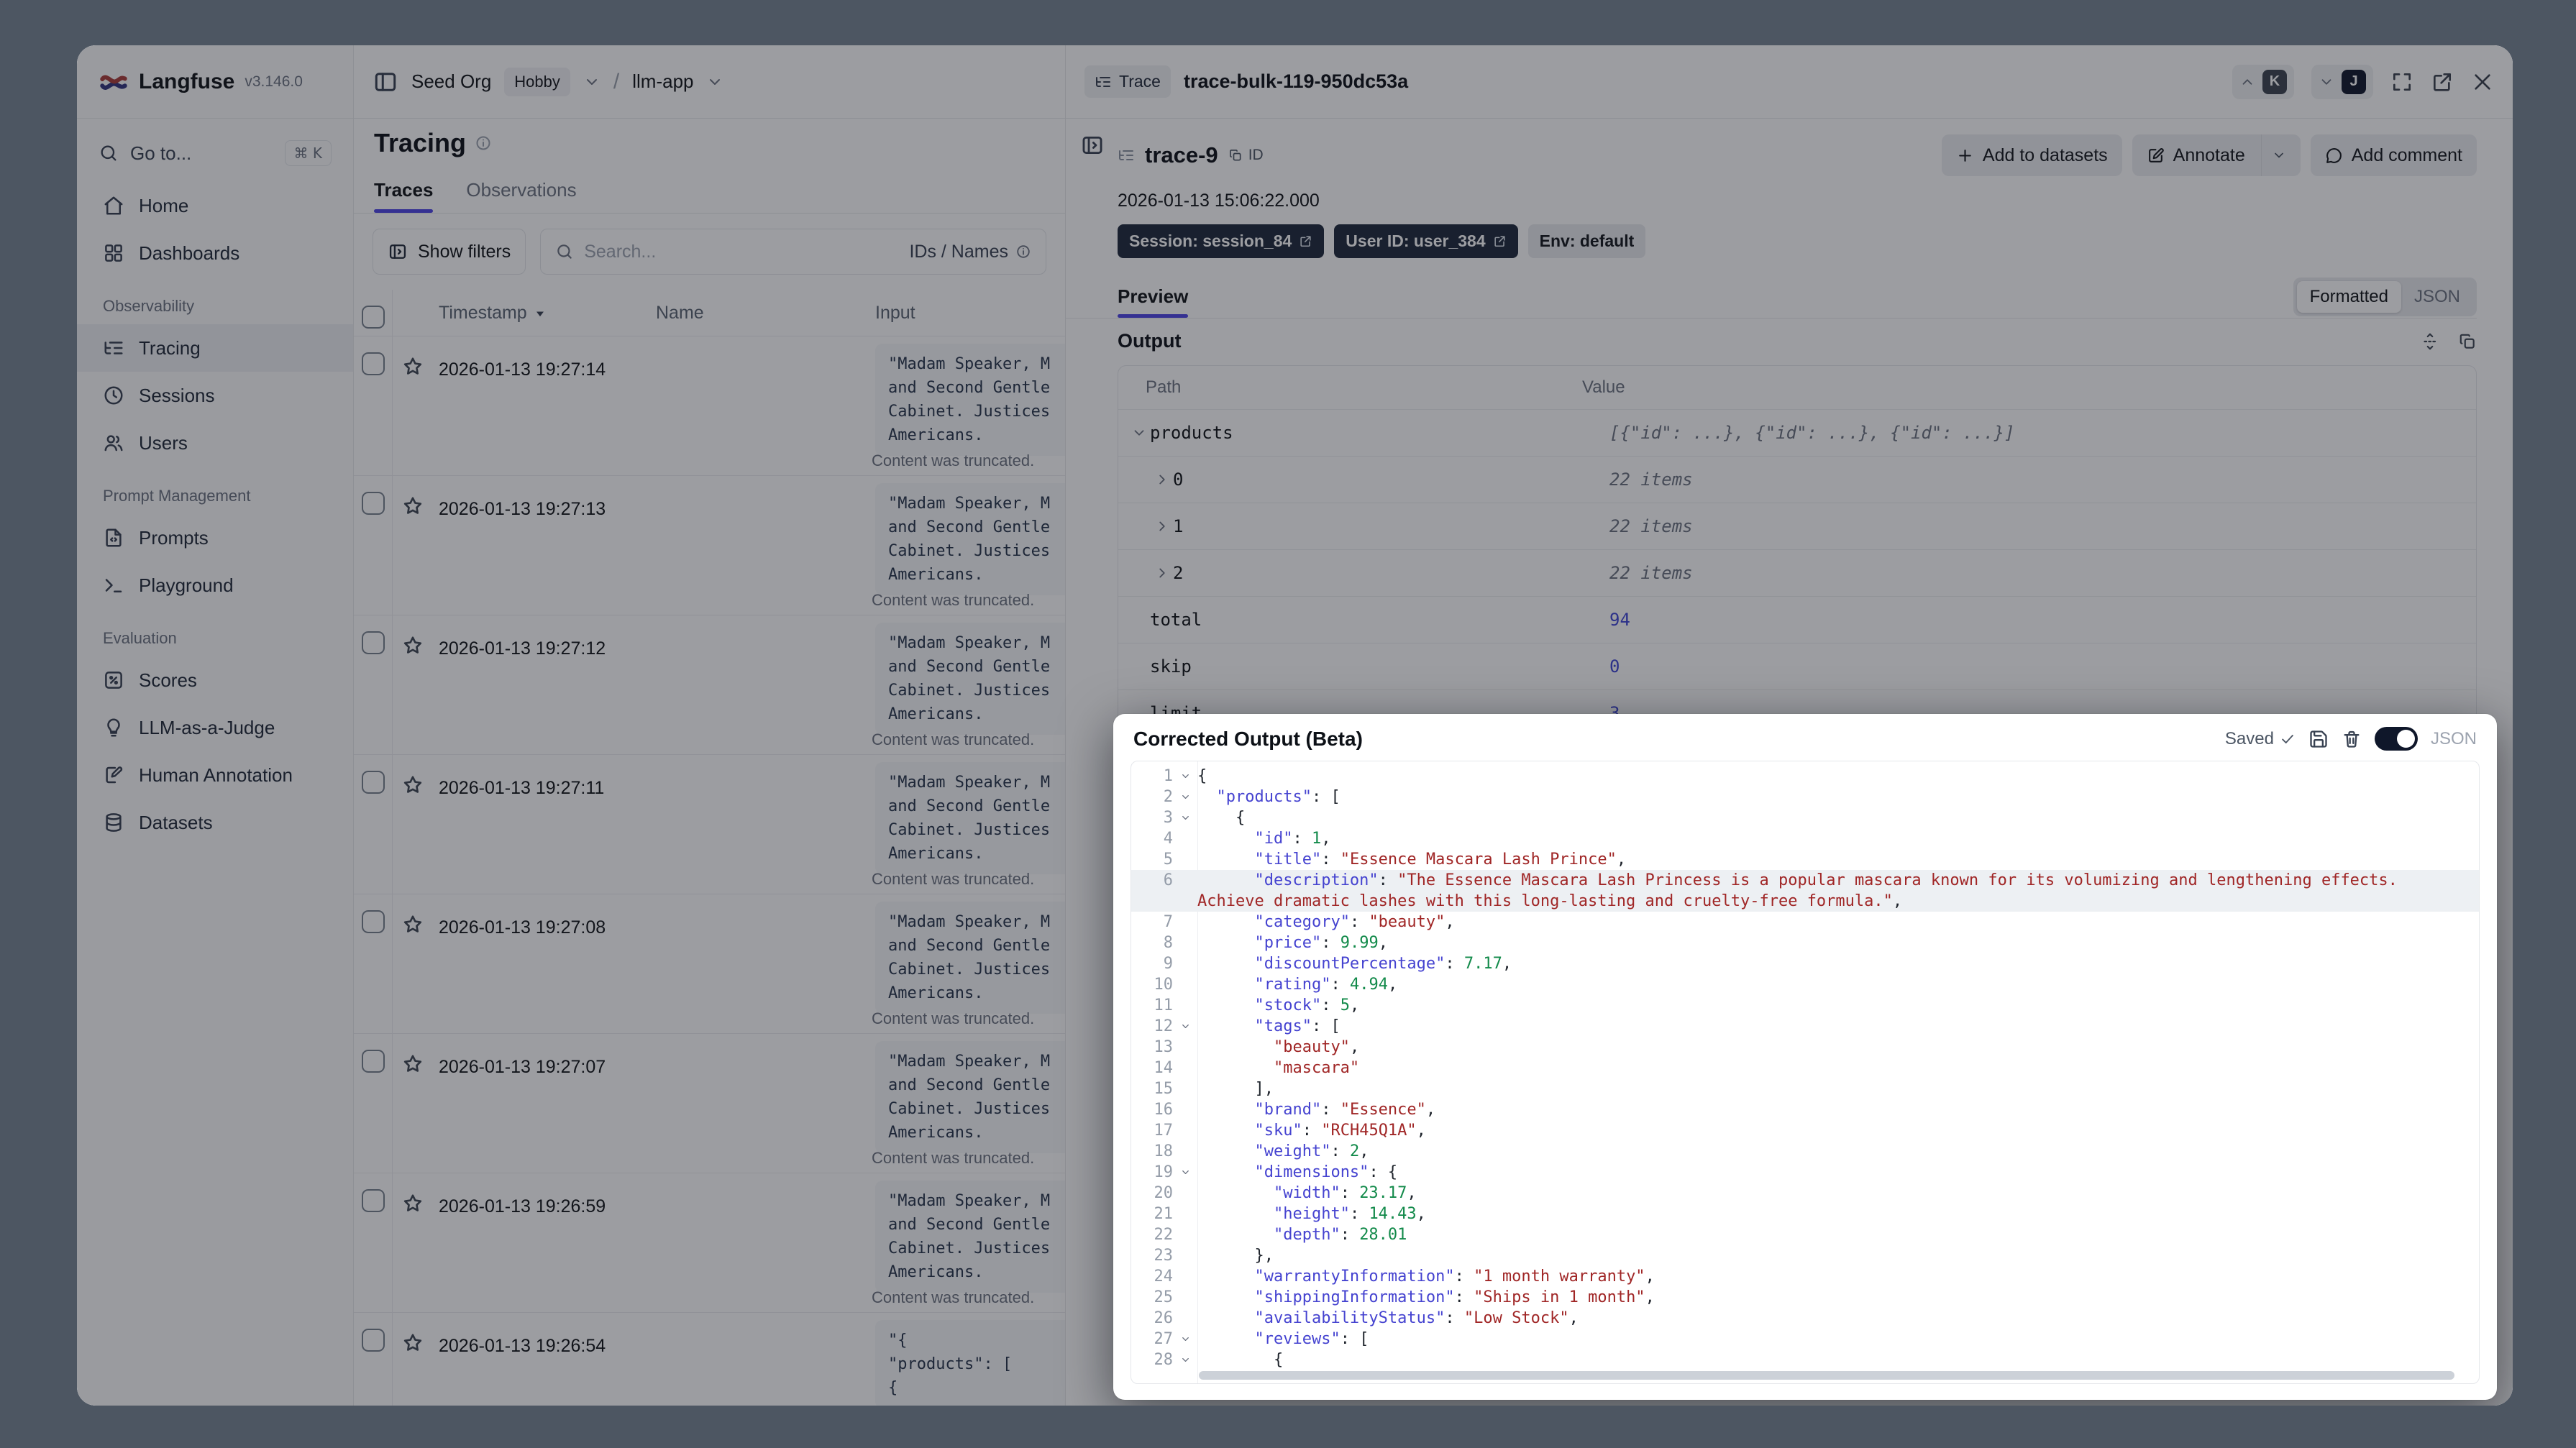  Describe the element at coordinates (373, 317) in the screenshot. I see `select-all-checkbox` at that location.